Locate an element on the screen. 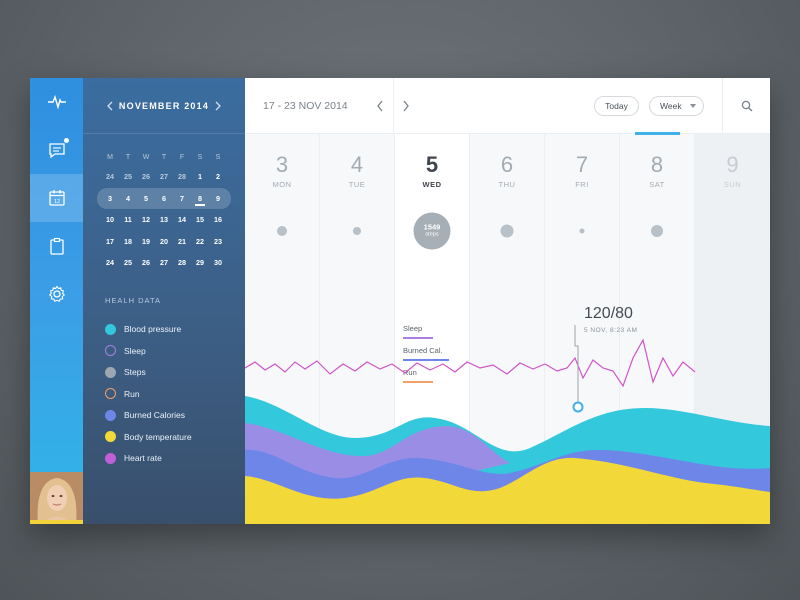  search-button is located at coordinates (746, 106).